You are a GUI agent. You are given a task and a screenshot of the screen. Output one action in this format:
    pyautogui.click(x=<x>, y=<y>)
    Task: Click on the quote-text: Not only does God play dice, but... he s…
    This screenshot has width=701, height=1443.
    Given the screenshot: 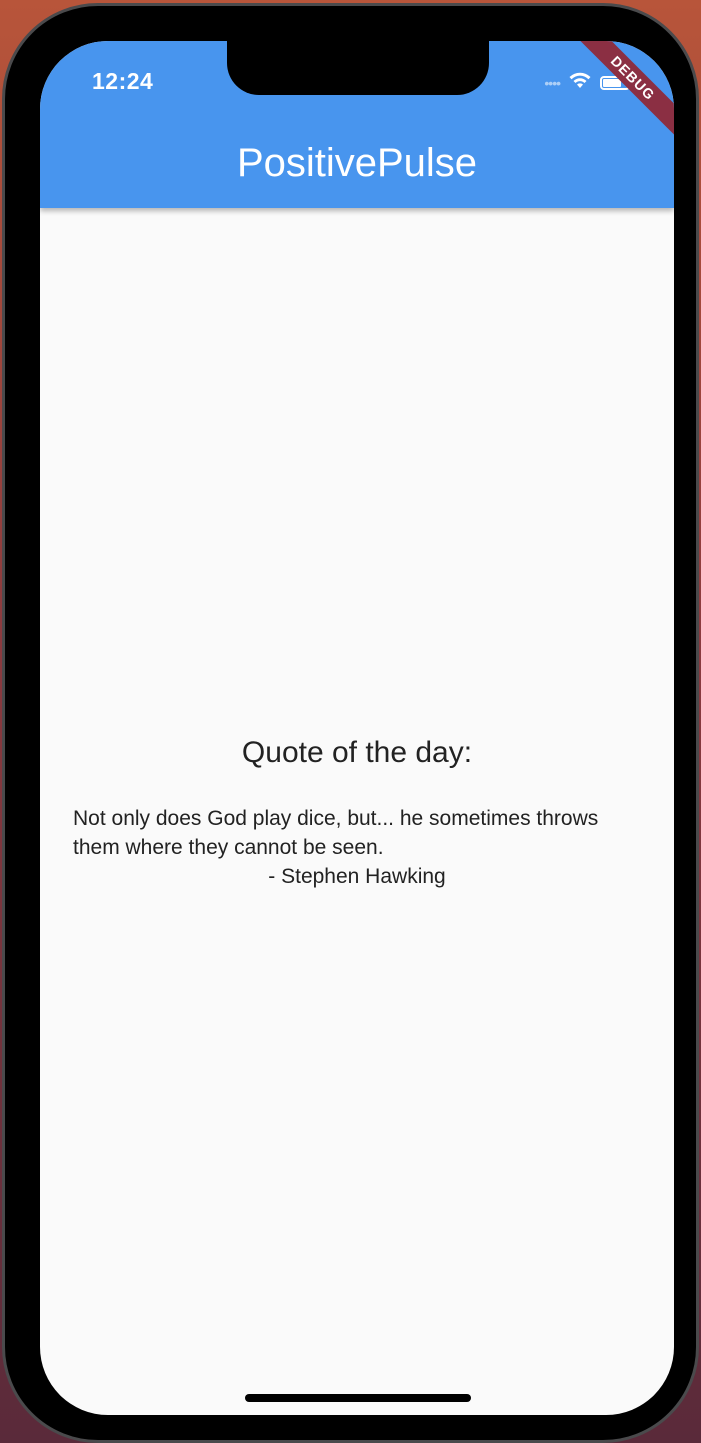 What is the action you would take?
    pyautogui.click(x=336, y=833)
    